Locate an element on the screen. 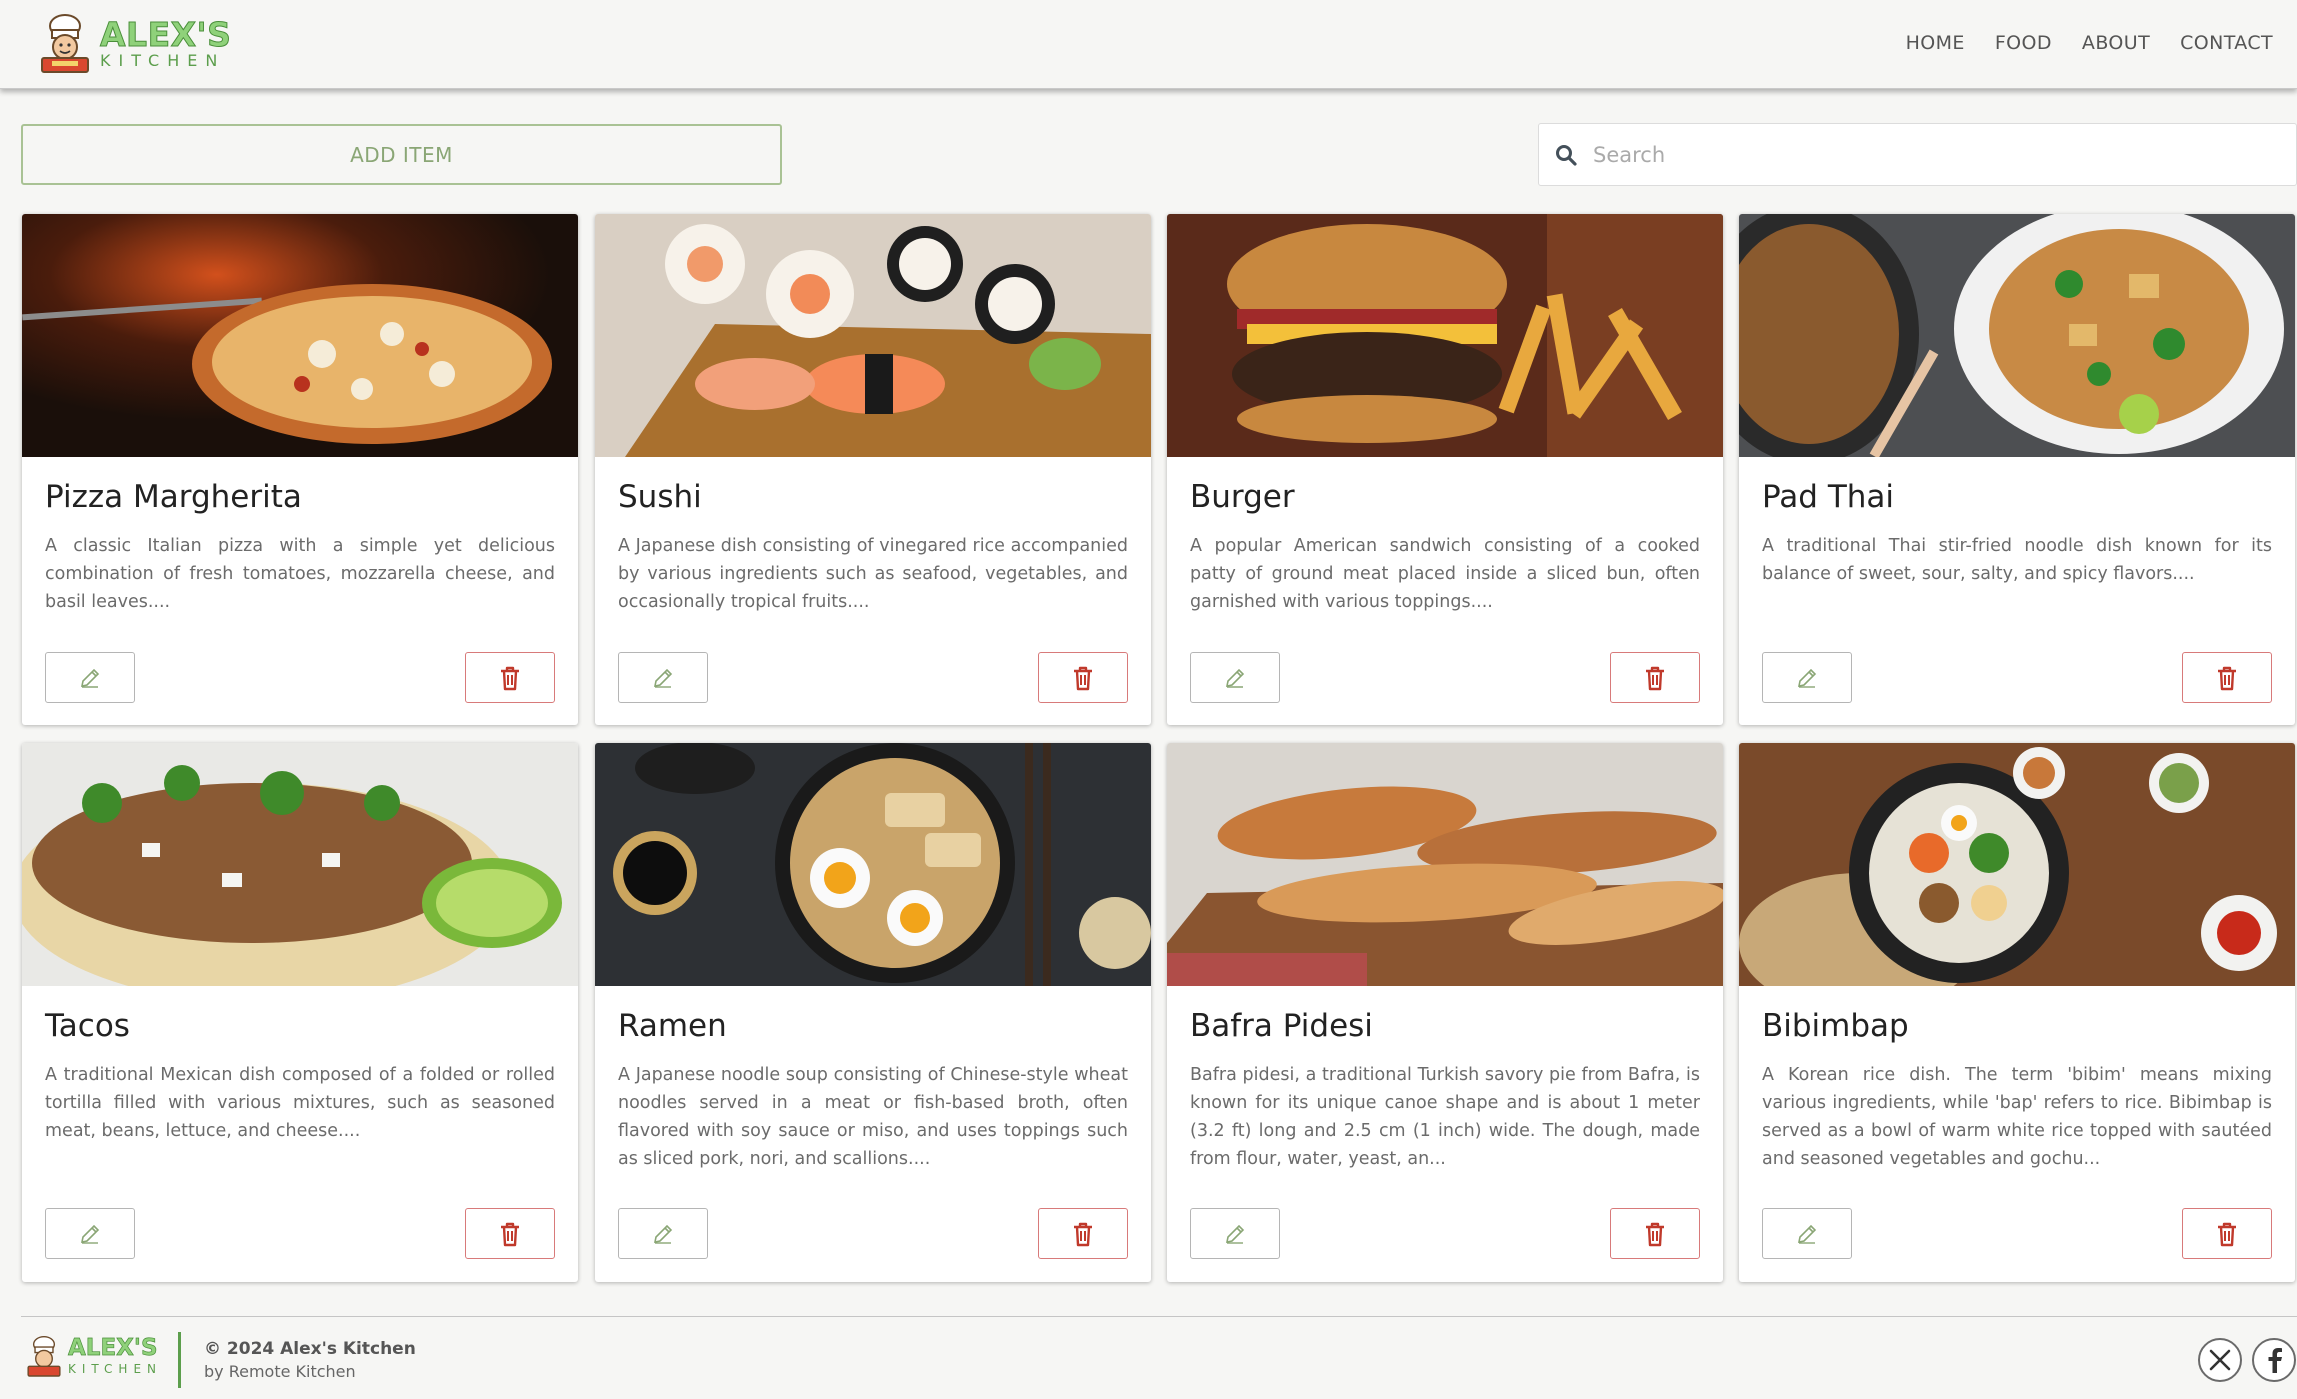  site-logo: ALEX'S KITCHEN is located at coordinates (133, 43).